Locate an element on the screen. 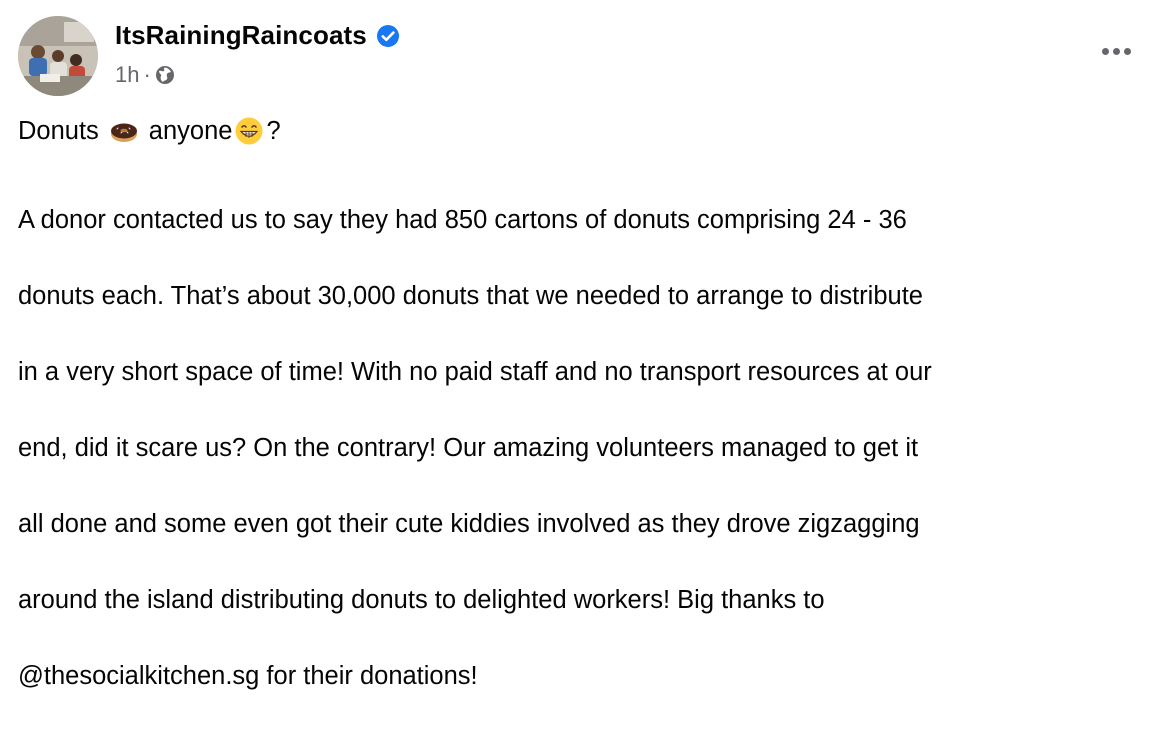  verified-badge-icon is located at coordinates (388, 36).